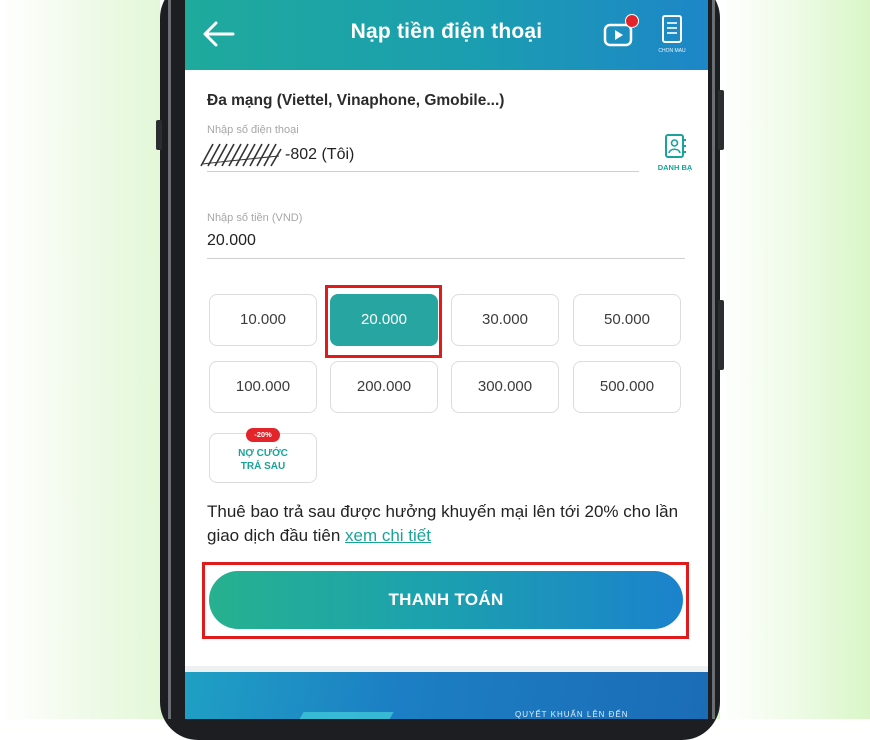 The width and height of the screenshot is (870, 740). I want to click on amount-option-500000: 500.000, so click(627, 387).